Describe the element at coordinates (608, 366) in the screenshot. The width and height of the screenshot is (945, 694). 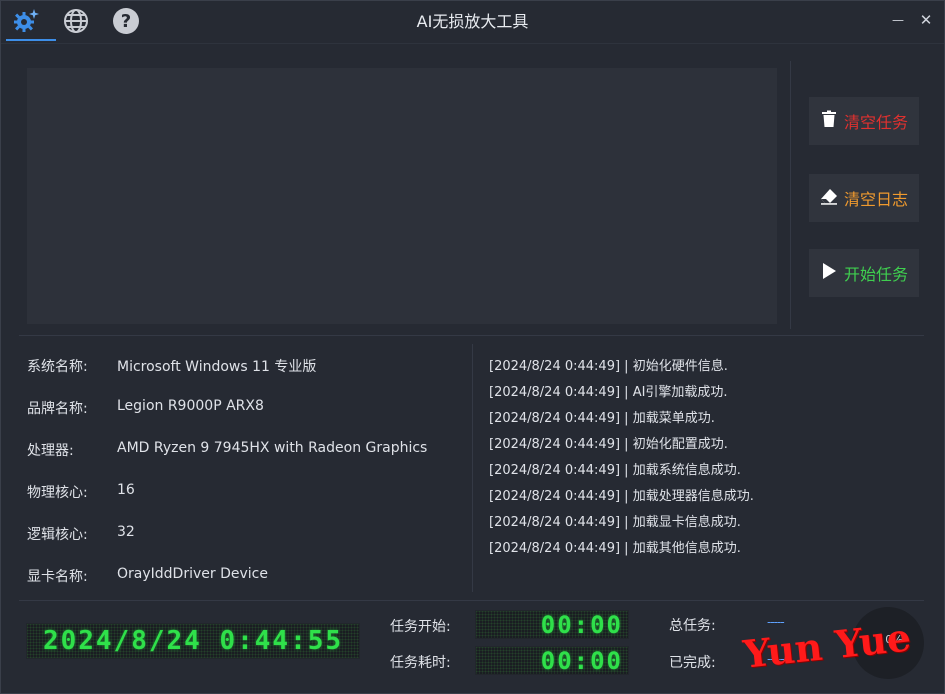
I see `log-entry: [2024/8/24 0:44:49] | 初始化硬件信息.` at that location.